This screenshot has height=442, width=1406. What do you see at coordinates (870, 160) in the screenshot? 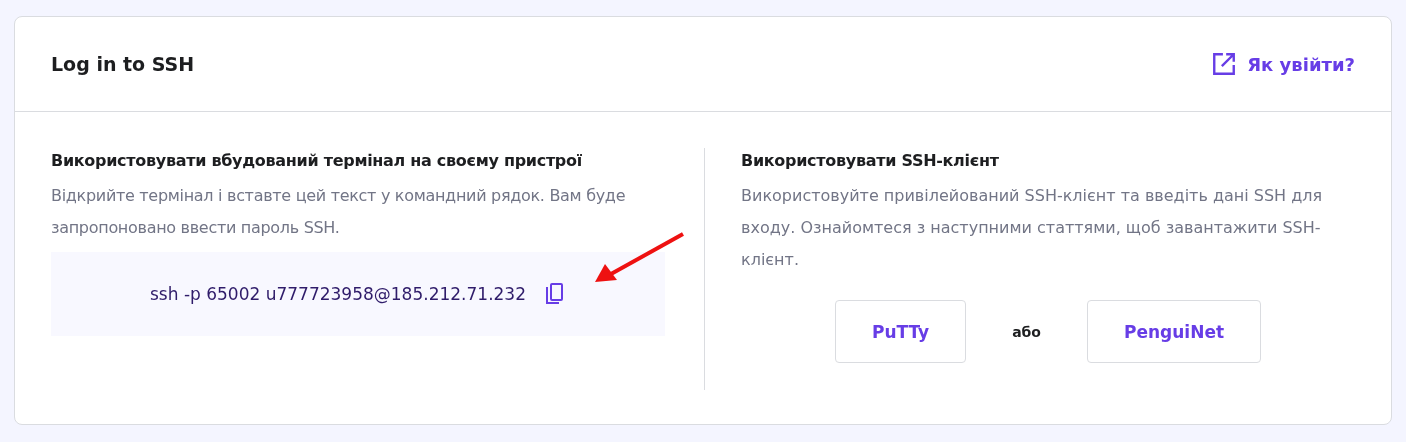
I see `section-heading: Використовувати SSH-клієнт` at bounding box center [870, 160].